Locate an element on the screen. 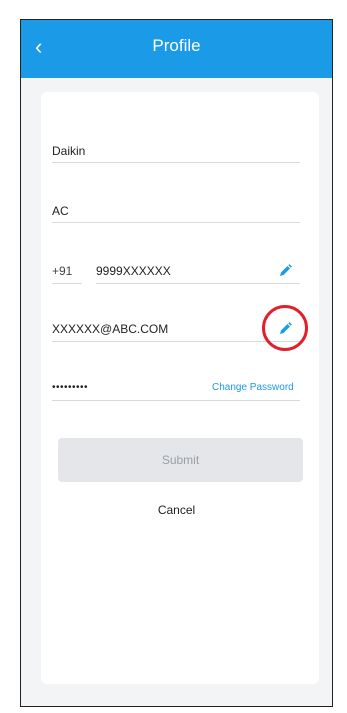 This screenshot has width=347, height=713. app-header: ‹ Profile is located at coordinates (176, 49).